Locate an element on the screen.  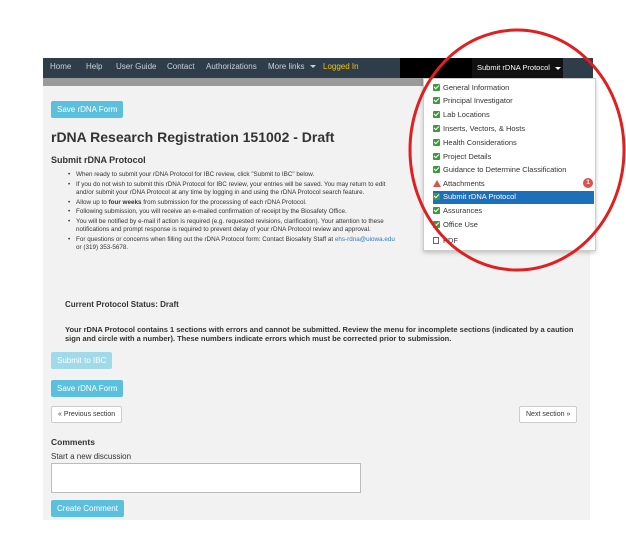
menu-item-label: General Information is located at coordinates (476, 87).